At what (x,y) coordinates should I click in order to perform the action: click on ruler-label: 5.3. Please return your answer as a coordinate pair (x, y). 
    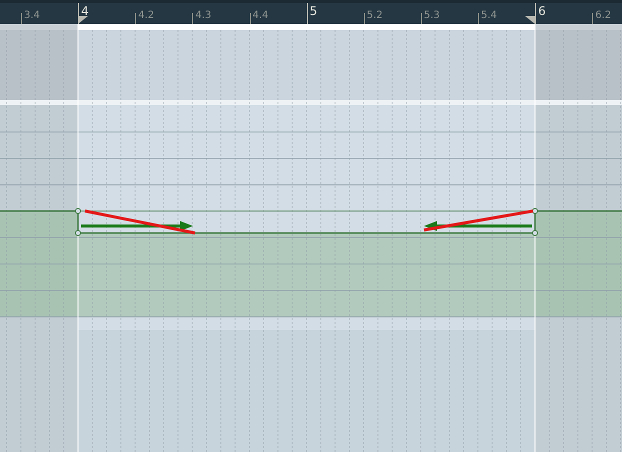
    Looking at the image, I should click on (432, 16).